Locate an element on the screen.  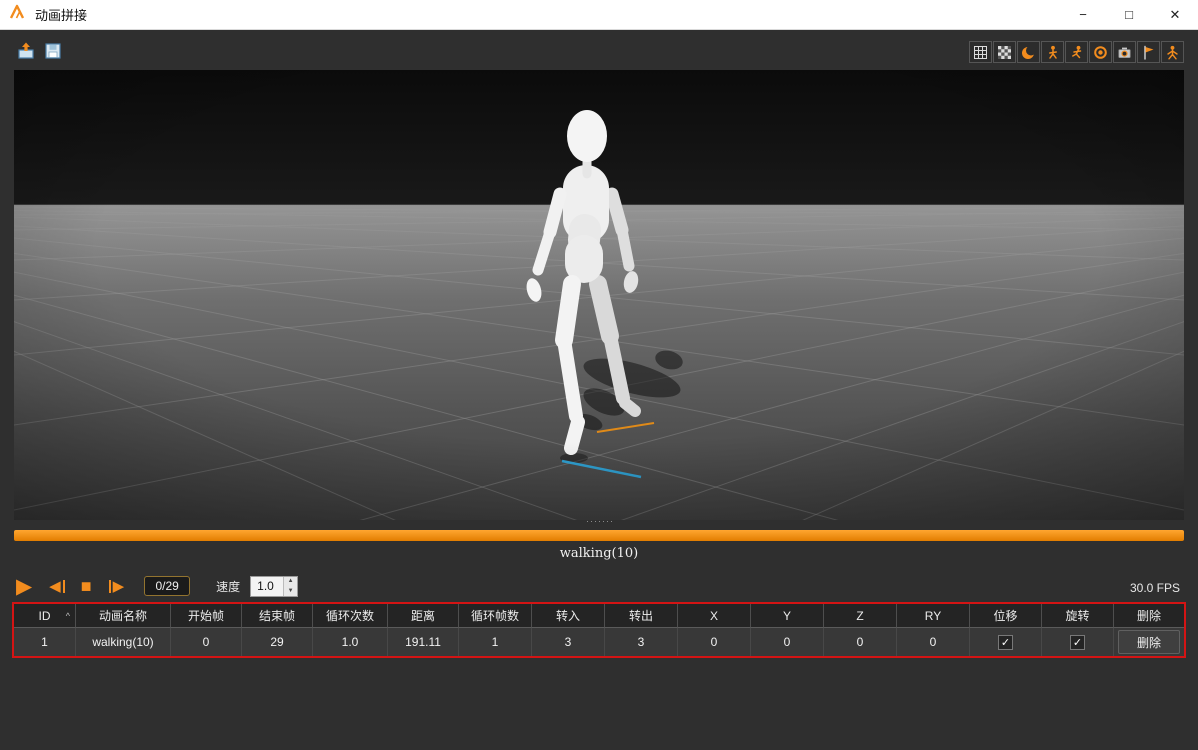
cell-blend-in: 3 is located at coordinates (568, 642).